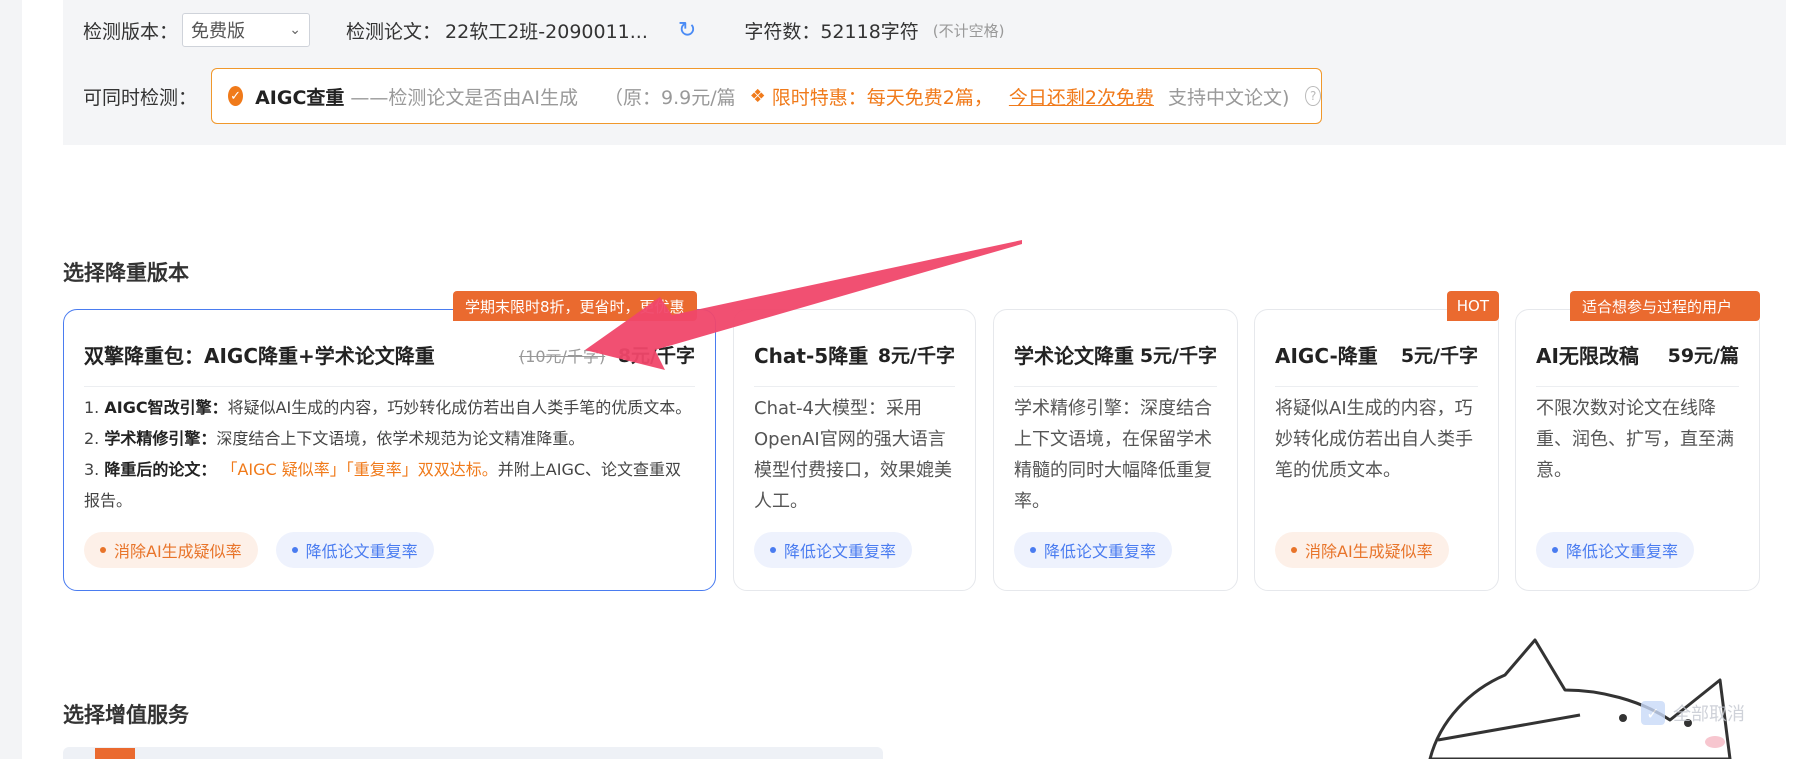 The height and width of the screenshot is (759, 1809). What do you see at coordinates (464, 97) in the screenshot?
I see `aigc-option-desc: ——检测论文是否由AI生成` at bounding box center [464, 97].